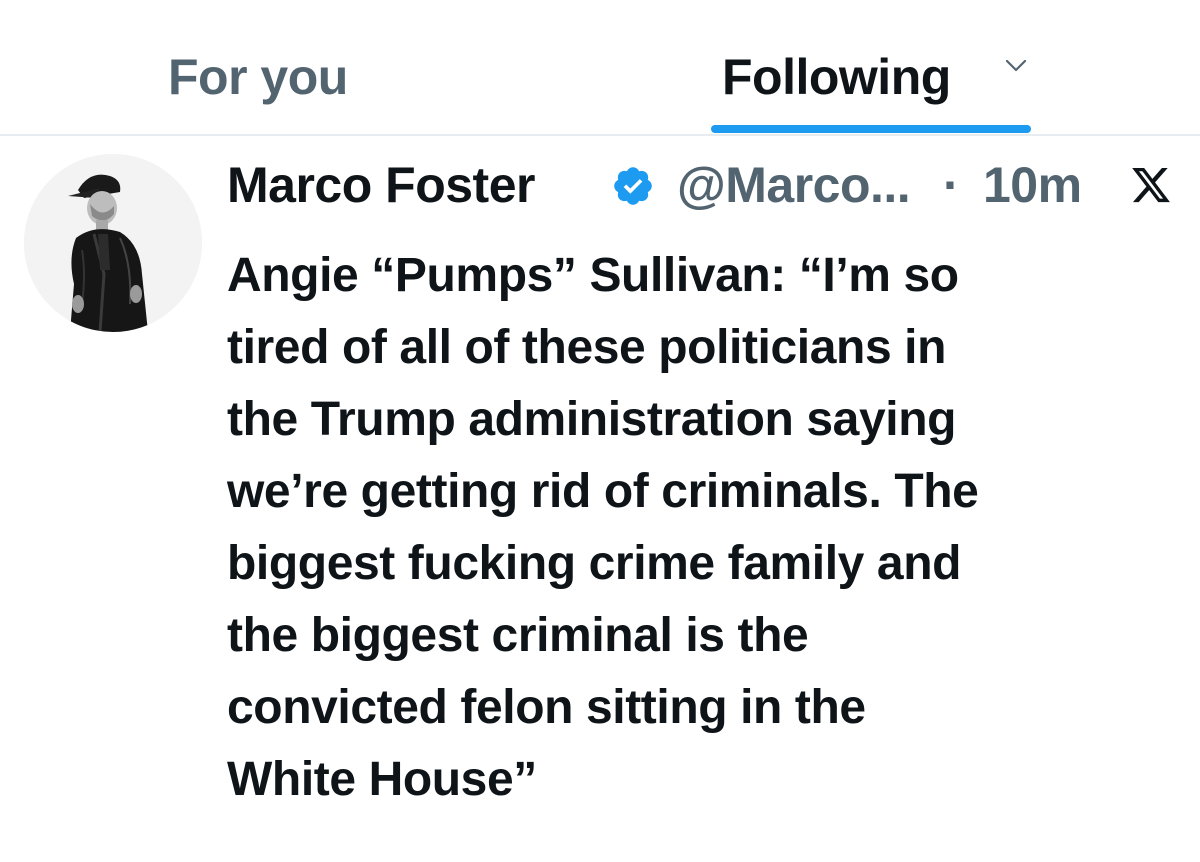  What do you see at coordinates (587, 347) in the screenshot?
I see `post-text-line: tired of all of these politicians in` at bounding box center [587, 347].